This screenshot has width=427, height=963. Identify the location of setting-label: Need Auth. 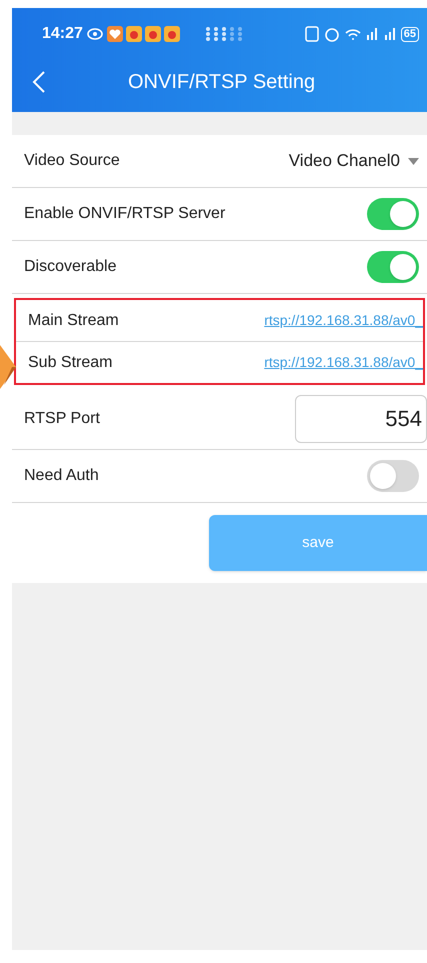
(61, 476).